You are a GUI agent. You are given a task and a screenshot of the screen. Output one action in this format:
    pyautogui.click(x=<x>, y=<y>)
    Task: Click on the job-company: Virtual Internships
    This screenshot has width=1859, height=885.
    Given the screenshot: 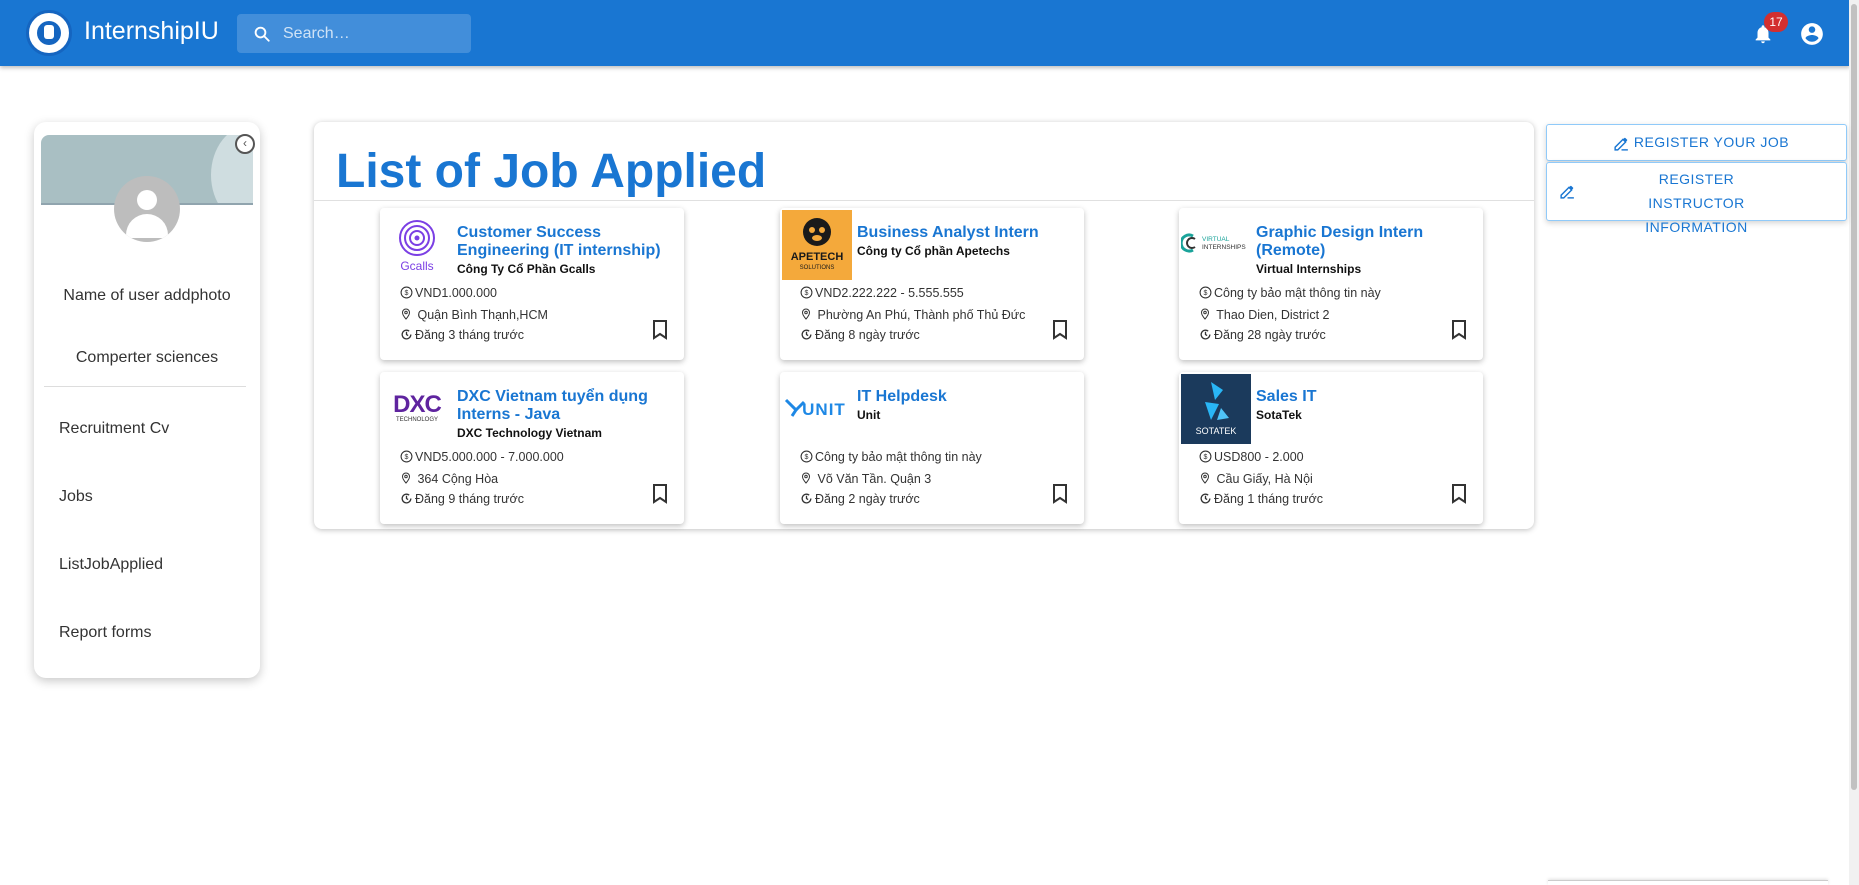 What is the action you would take?
    pyautogui.click(x=1309, y=269)
    